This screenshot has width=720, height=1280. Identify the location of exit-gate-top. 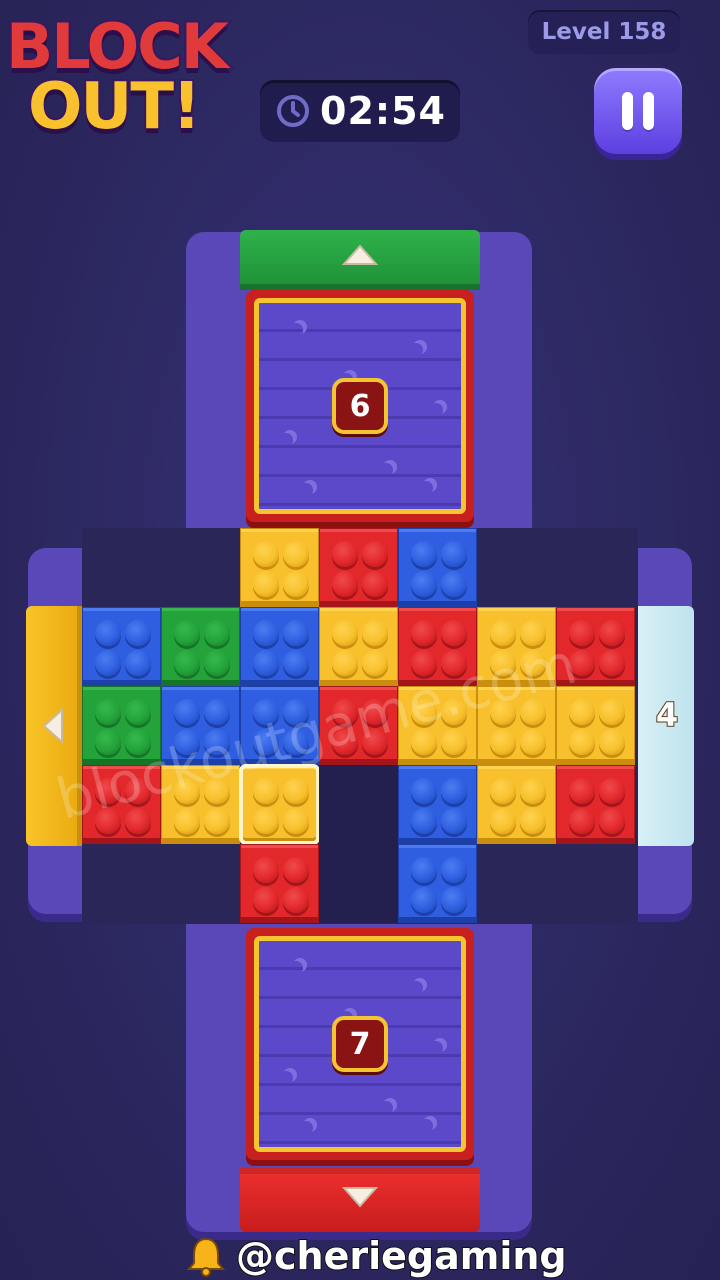
(360, 260).